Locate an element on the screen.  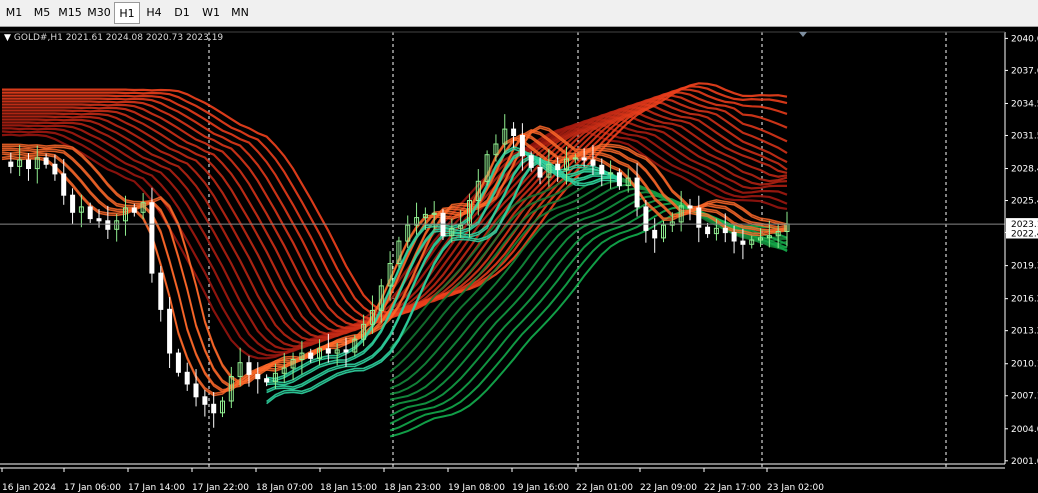
legend-symbol: GOLD#,H1 is located at coordinates (38, 38).